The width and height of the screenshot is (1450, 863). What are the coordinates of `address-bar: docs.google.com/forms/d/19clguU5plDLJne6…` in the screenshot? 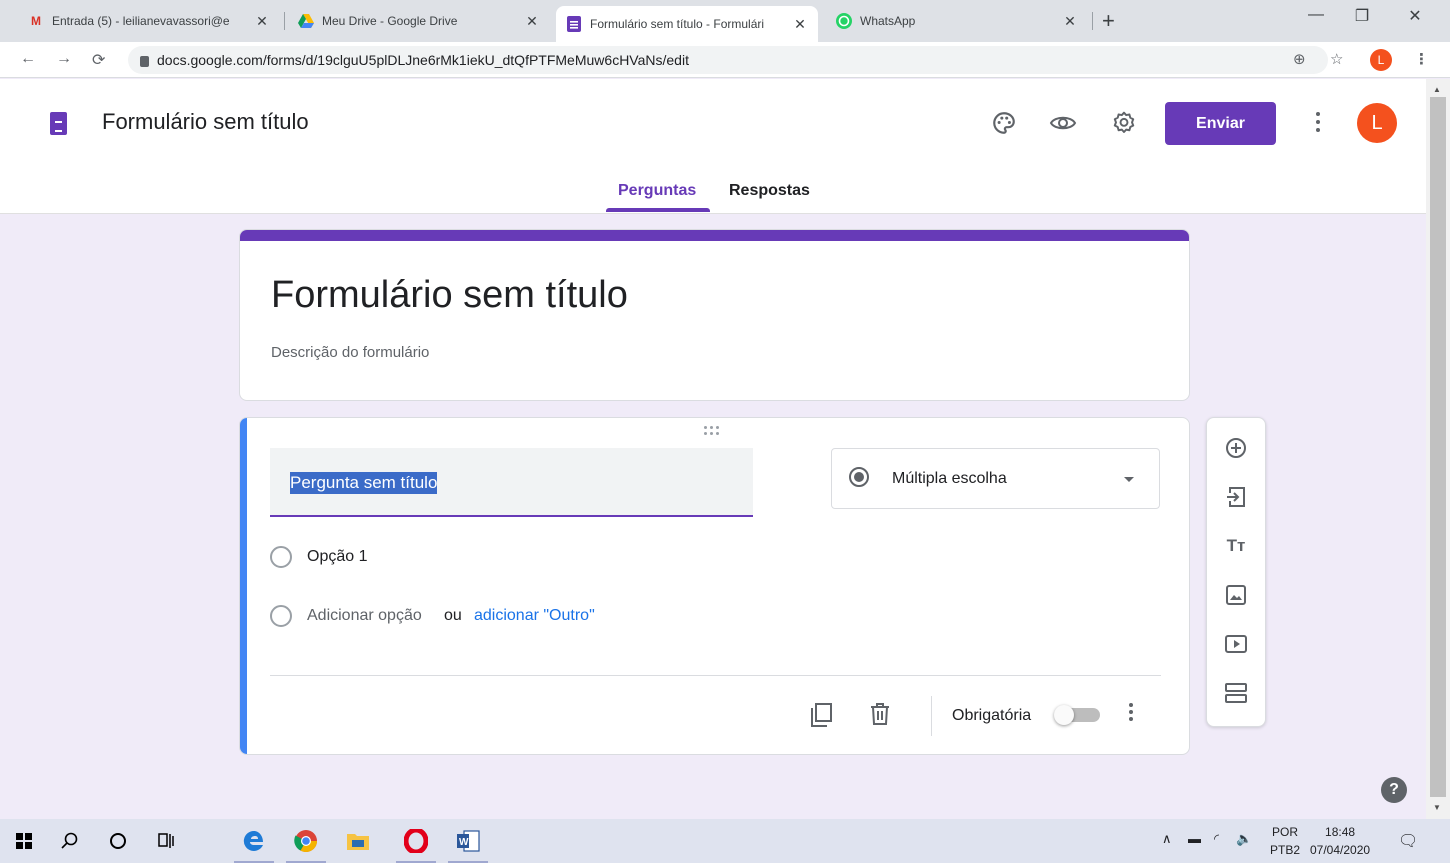 It's located at (728, 60).